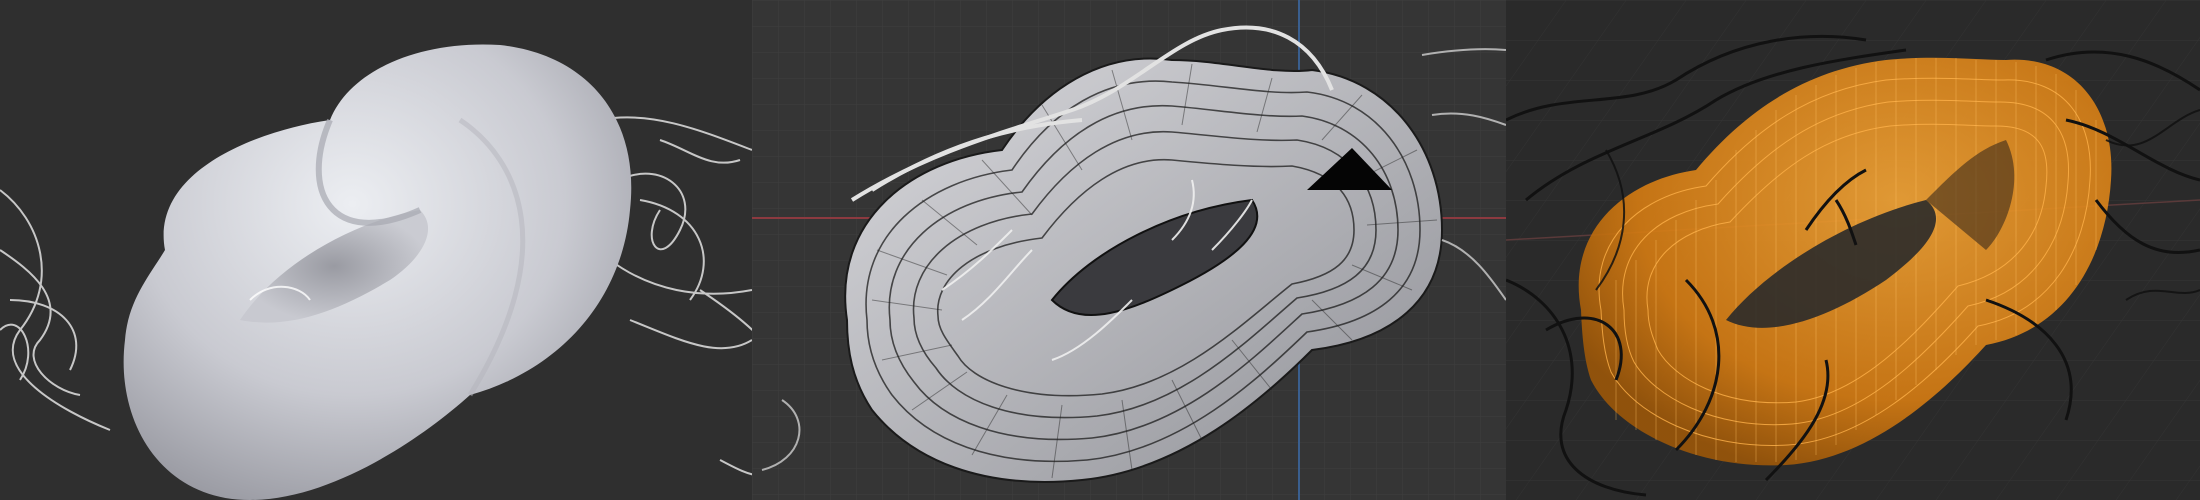 The width and height of the screenshot is (2200, 500). I want to click on hair-curves-left, so click(55, 310).